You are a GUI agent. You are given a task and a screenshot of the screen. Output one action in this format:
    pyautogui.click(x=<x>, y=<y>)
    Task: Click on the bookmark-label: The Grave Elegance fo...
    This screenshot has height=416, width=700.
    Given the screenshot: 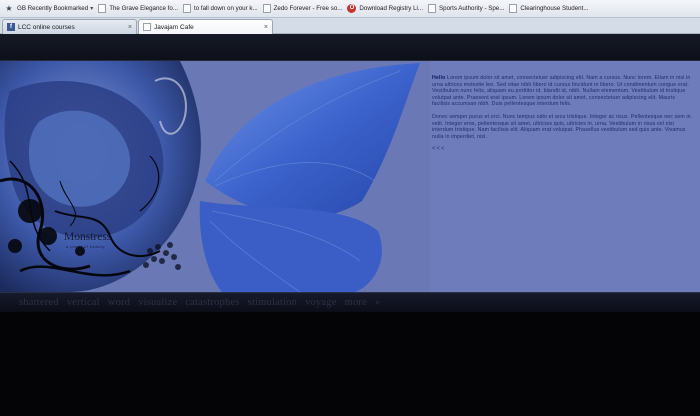 What is the action you would take?
    pyautogui.click(x=143, y=8)
    